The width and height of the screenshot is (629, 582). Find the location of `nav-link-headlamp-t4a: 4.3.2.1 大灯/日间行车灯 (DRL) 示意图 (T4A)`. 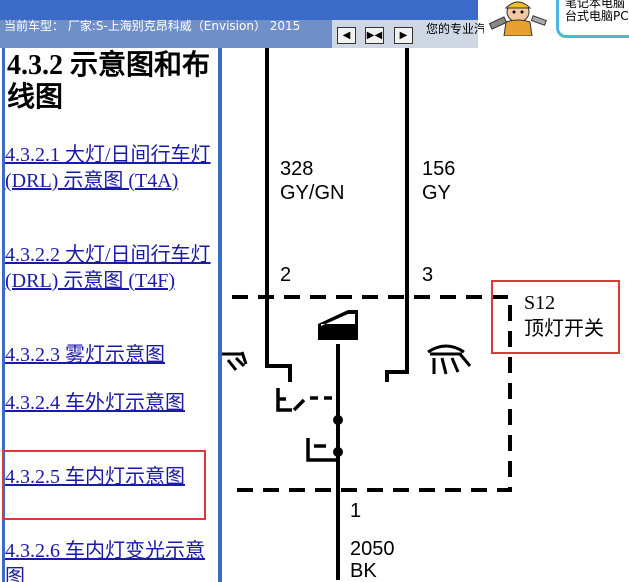

nav-link-headlamp-t4a: 4.3.2.1 大灯/日间行车灯 (DRL) 示意图 (T4A) is located at coordinates (111, 168).